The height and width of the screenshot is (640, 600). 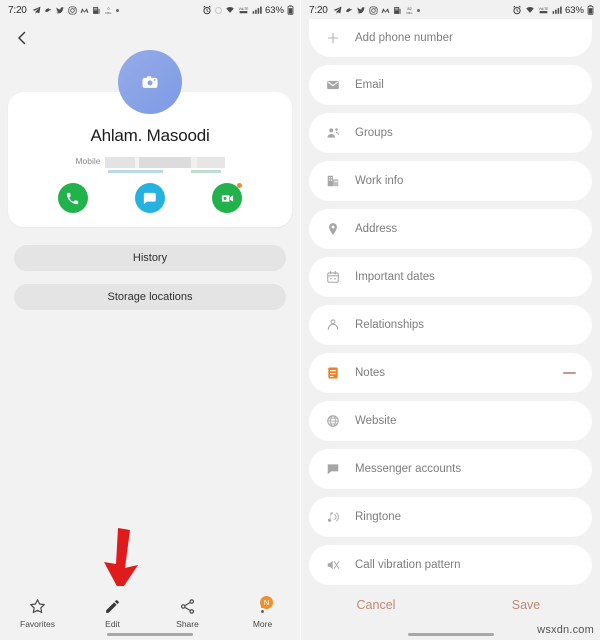 What do you see at coordinates (450, 38) in the screenshot?
I see `field-row-add-phone-number: Add phone number` at bounding box center [450, 38].